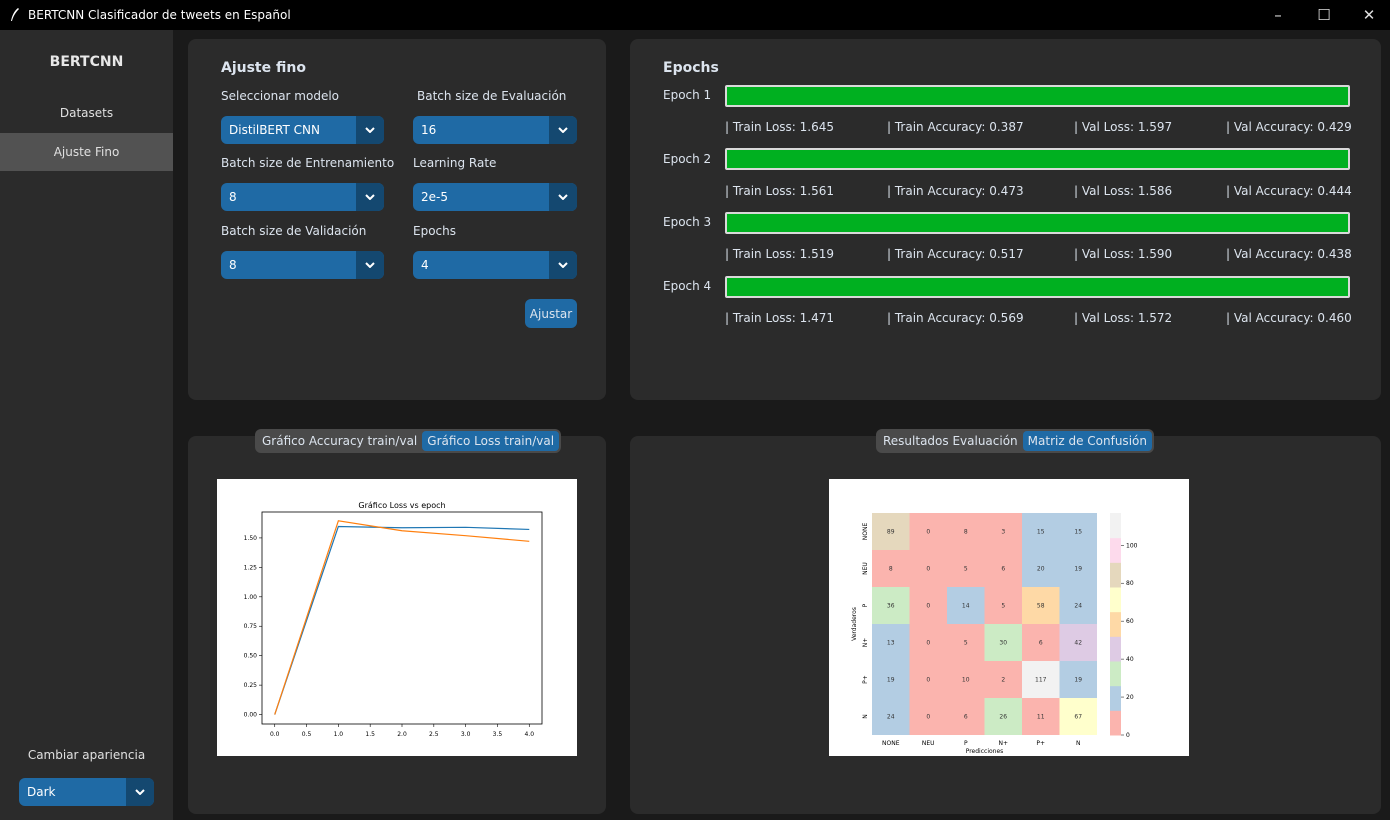 Image resolution: width=1390 pixels, height=820 pixels. I want to click on train-loss: | Train Loss: 1.471, so click(779, 318).